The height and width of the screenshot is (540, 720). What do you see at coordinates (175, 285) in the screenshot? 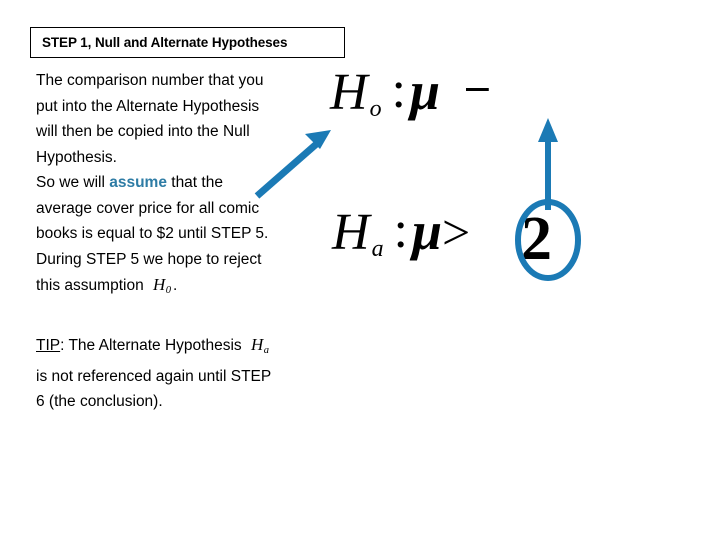
I see `paragraph-3-suffix: .` at bounding box center [175, 285].